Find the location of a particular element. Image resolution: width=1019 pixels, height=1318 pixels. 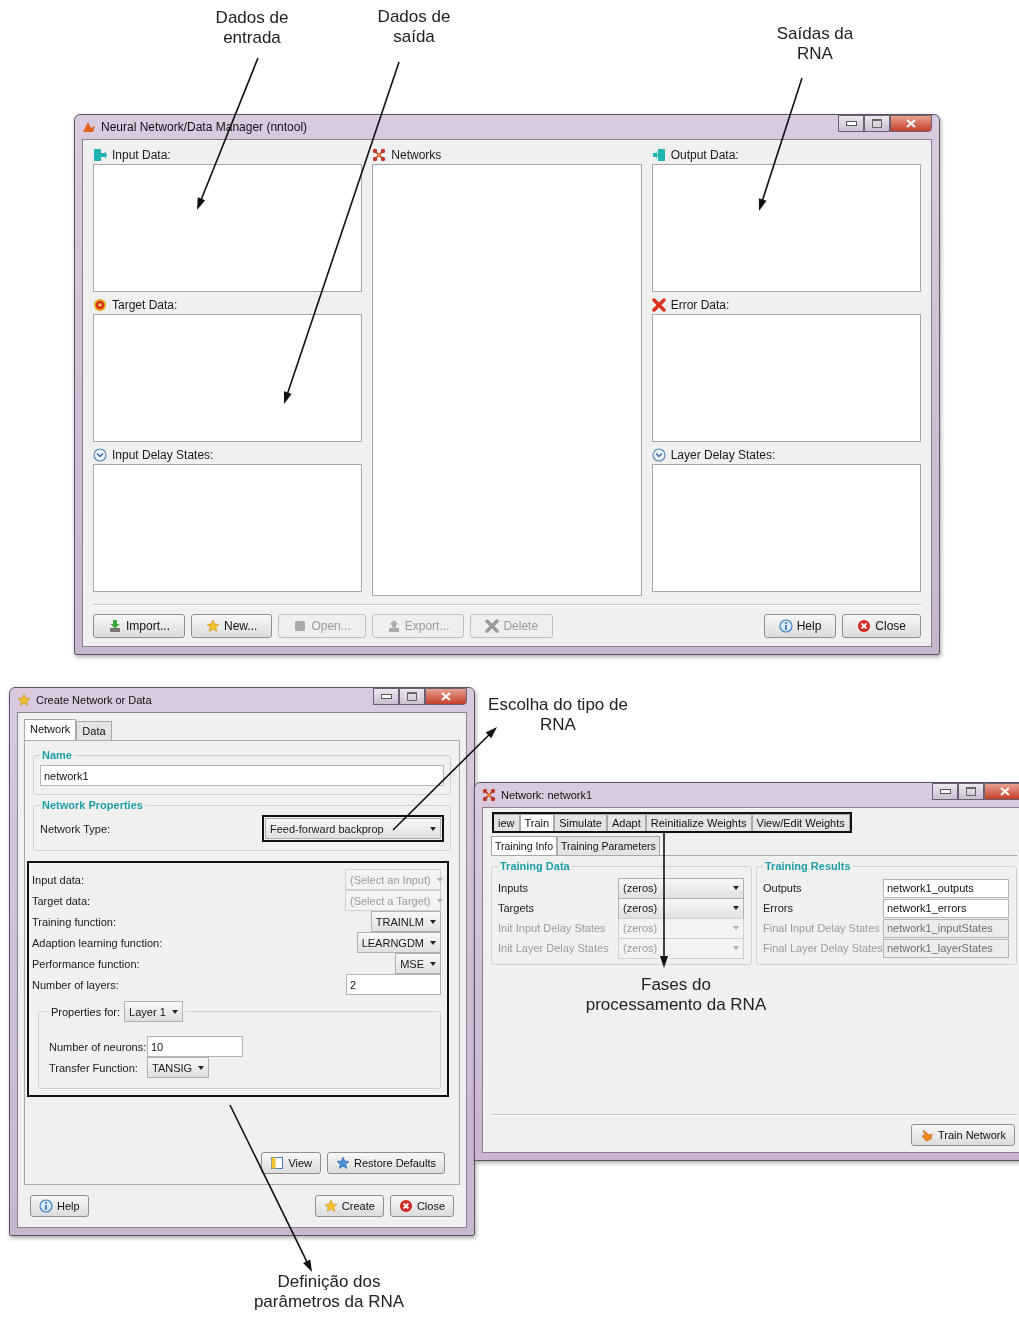

window-title: Create Network or Data is located at coordinates (94, 700).